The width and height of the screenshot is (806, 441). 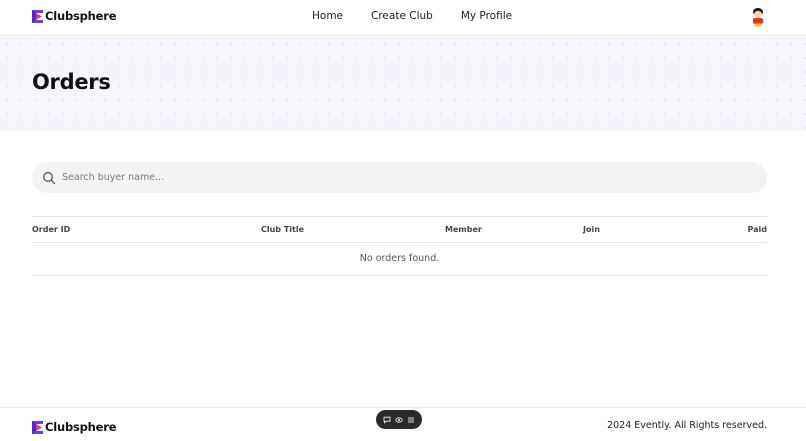 What do you see at coordinates (399, 229) in the screenshot?
I see `table-header: Order ID Club Title Member Join Paid` at bounding box center [399, 229].